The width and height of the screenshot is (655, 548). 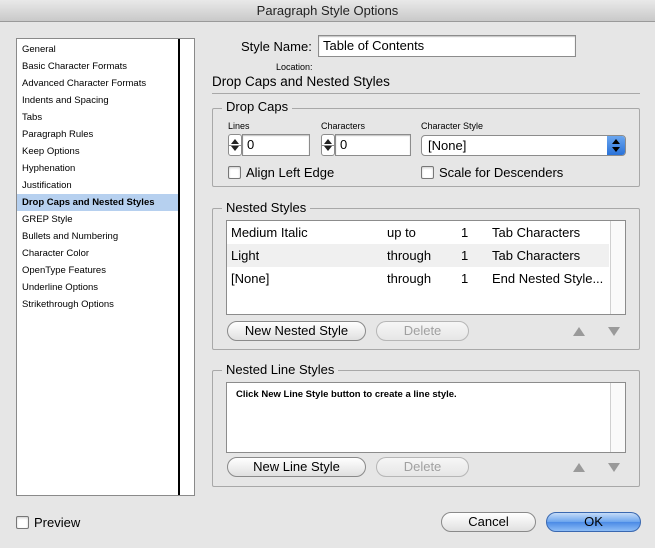 I want to click on section-heading: Drop Caps and Nested Styles, so click(x=301, y=81).